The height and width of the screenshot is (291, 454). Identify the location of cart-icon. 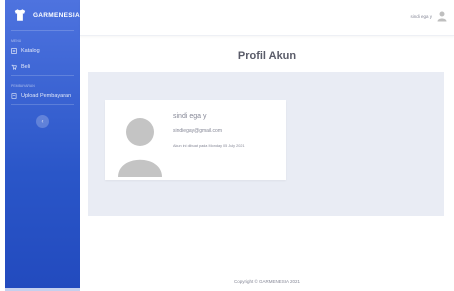
(14, 67).